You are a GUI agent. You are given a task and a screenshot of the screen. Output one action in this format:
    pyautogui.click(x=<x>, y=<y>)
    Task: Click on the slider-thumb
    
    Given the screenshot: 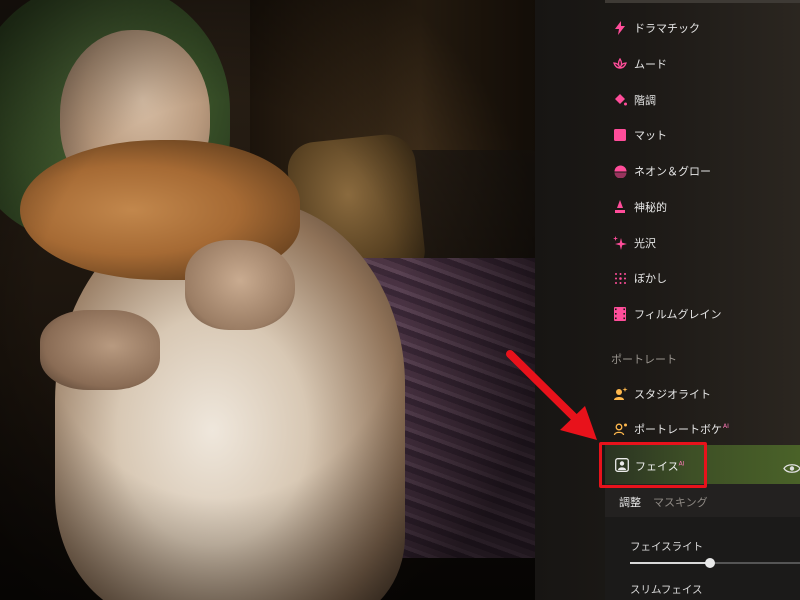 What is the action you would take?
    pyautogui.click(x=709, y=563)
    